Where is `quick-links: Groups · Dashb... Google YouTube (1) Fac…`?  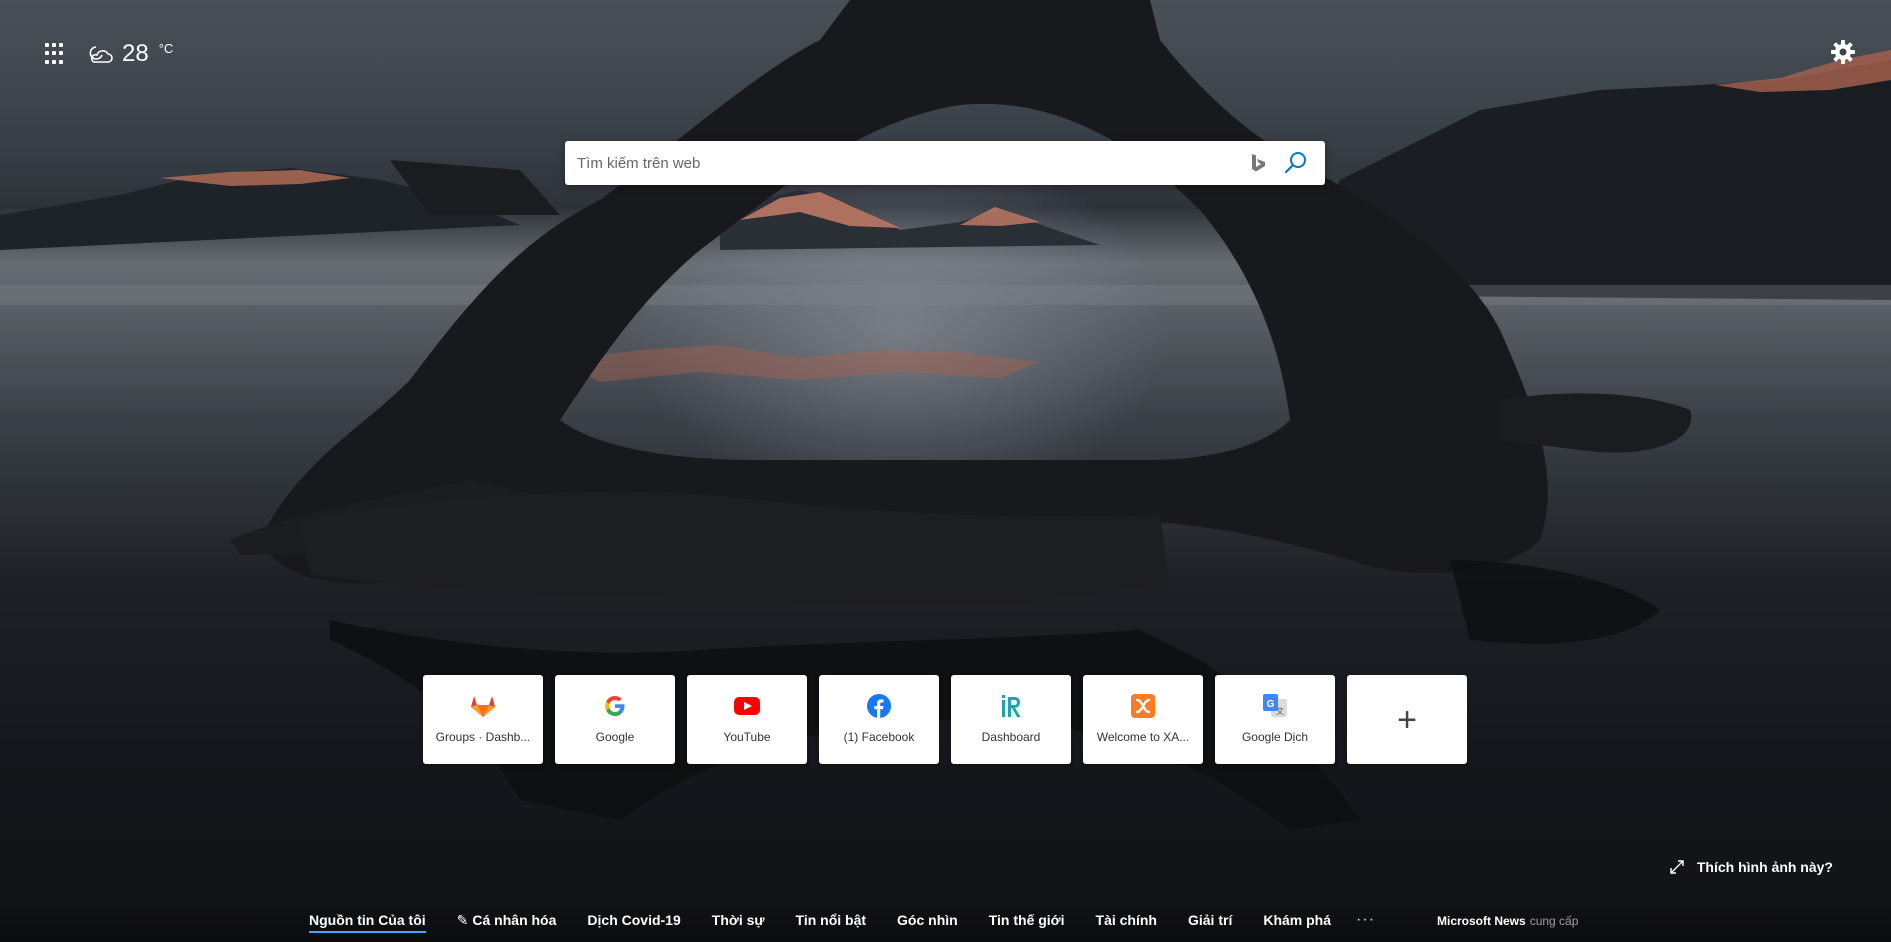 quick-links: Groups · Dashb... Google YouTube (1) Fac… is located at coordinates (945, 719).